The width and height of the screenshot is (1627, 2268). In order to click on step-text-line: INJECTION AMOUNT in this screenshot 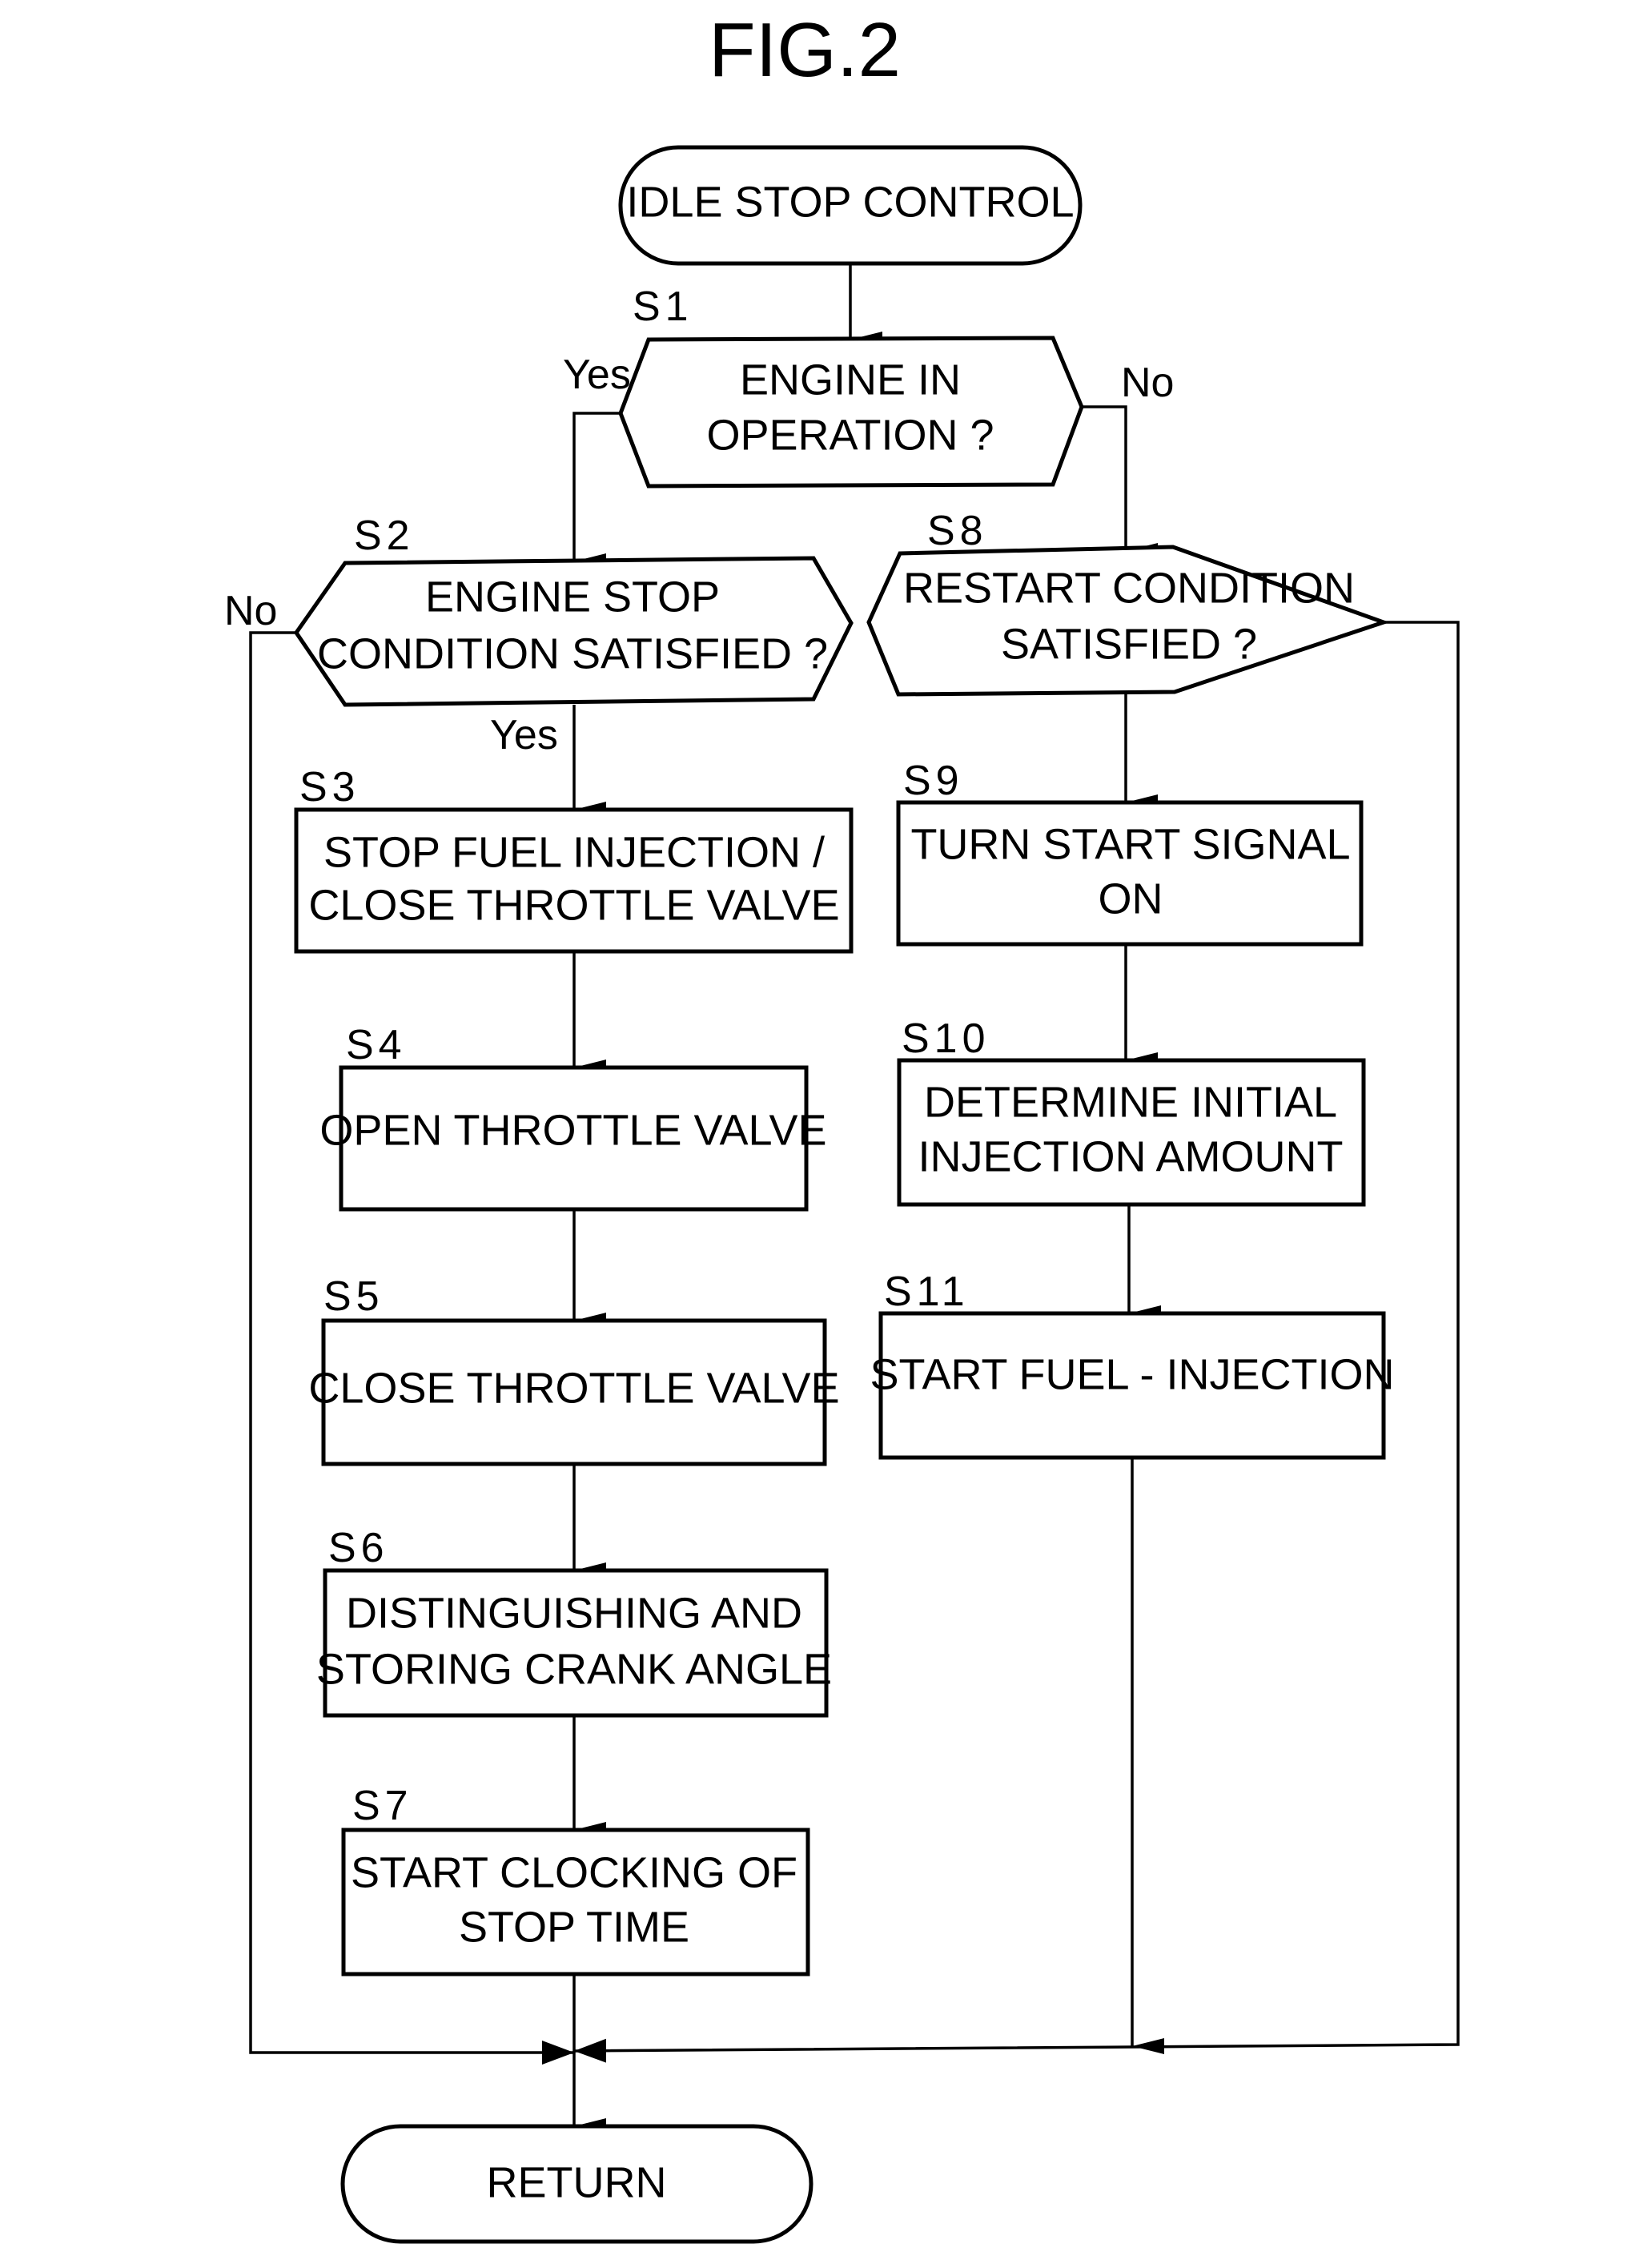, I will do `click(1130, 1156)`.